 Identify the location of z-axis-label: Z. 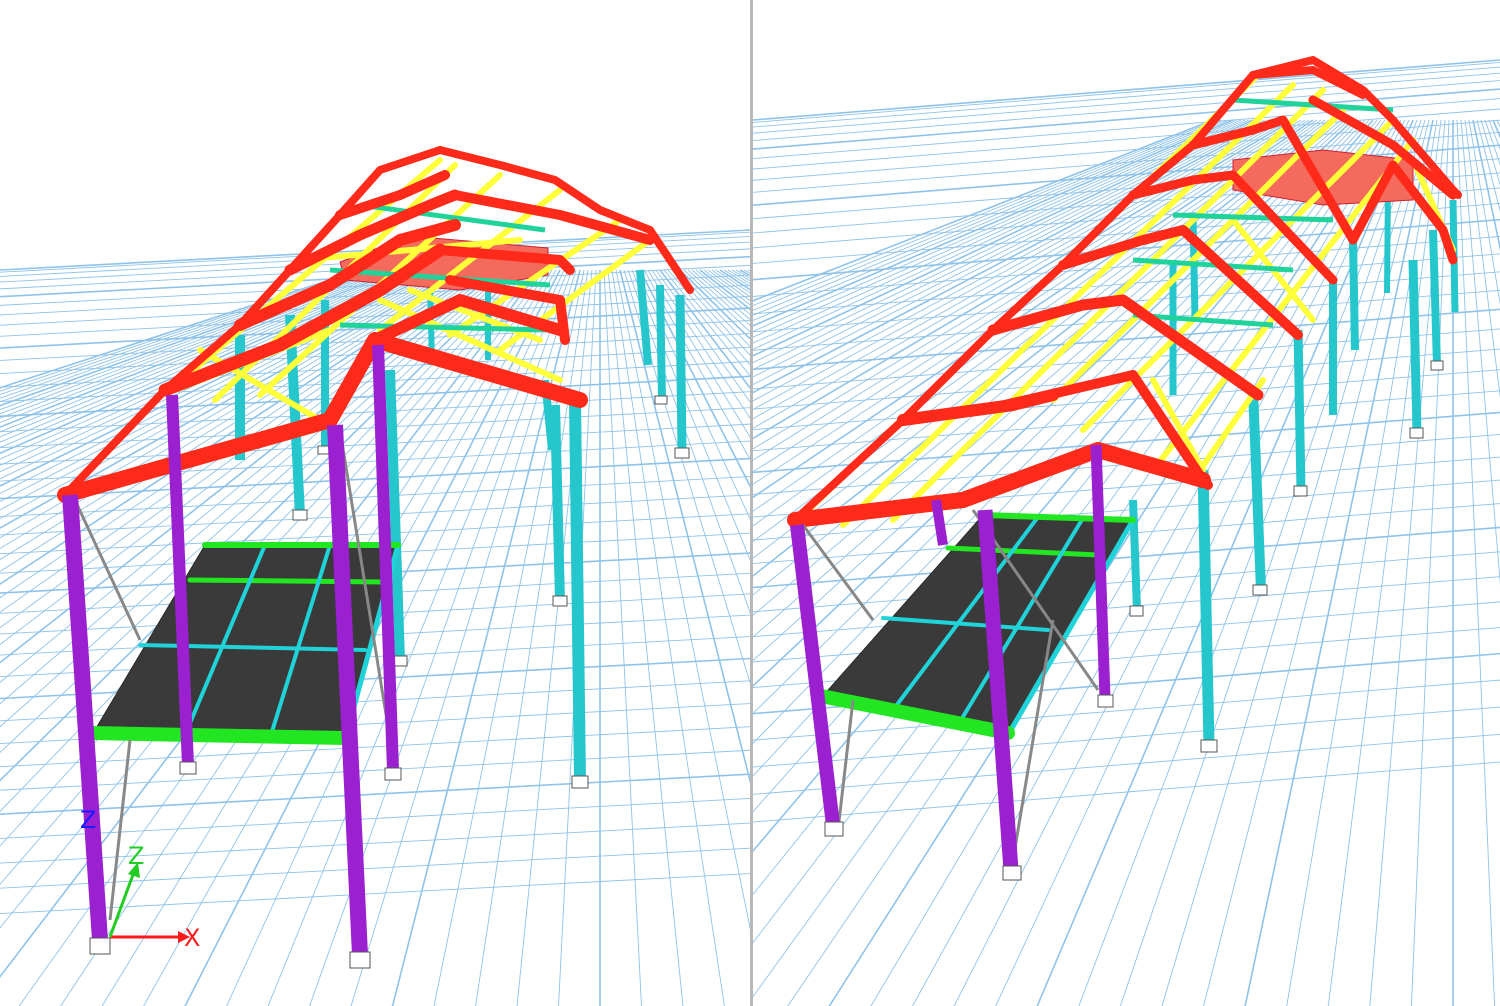
(136, 856).